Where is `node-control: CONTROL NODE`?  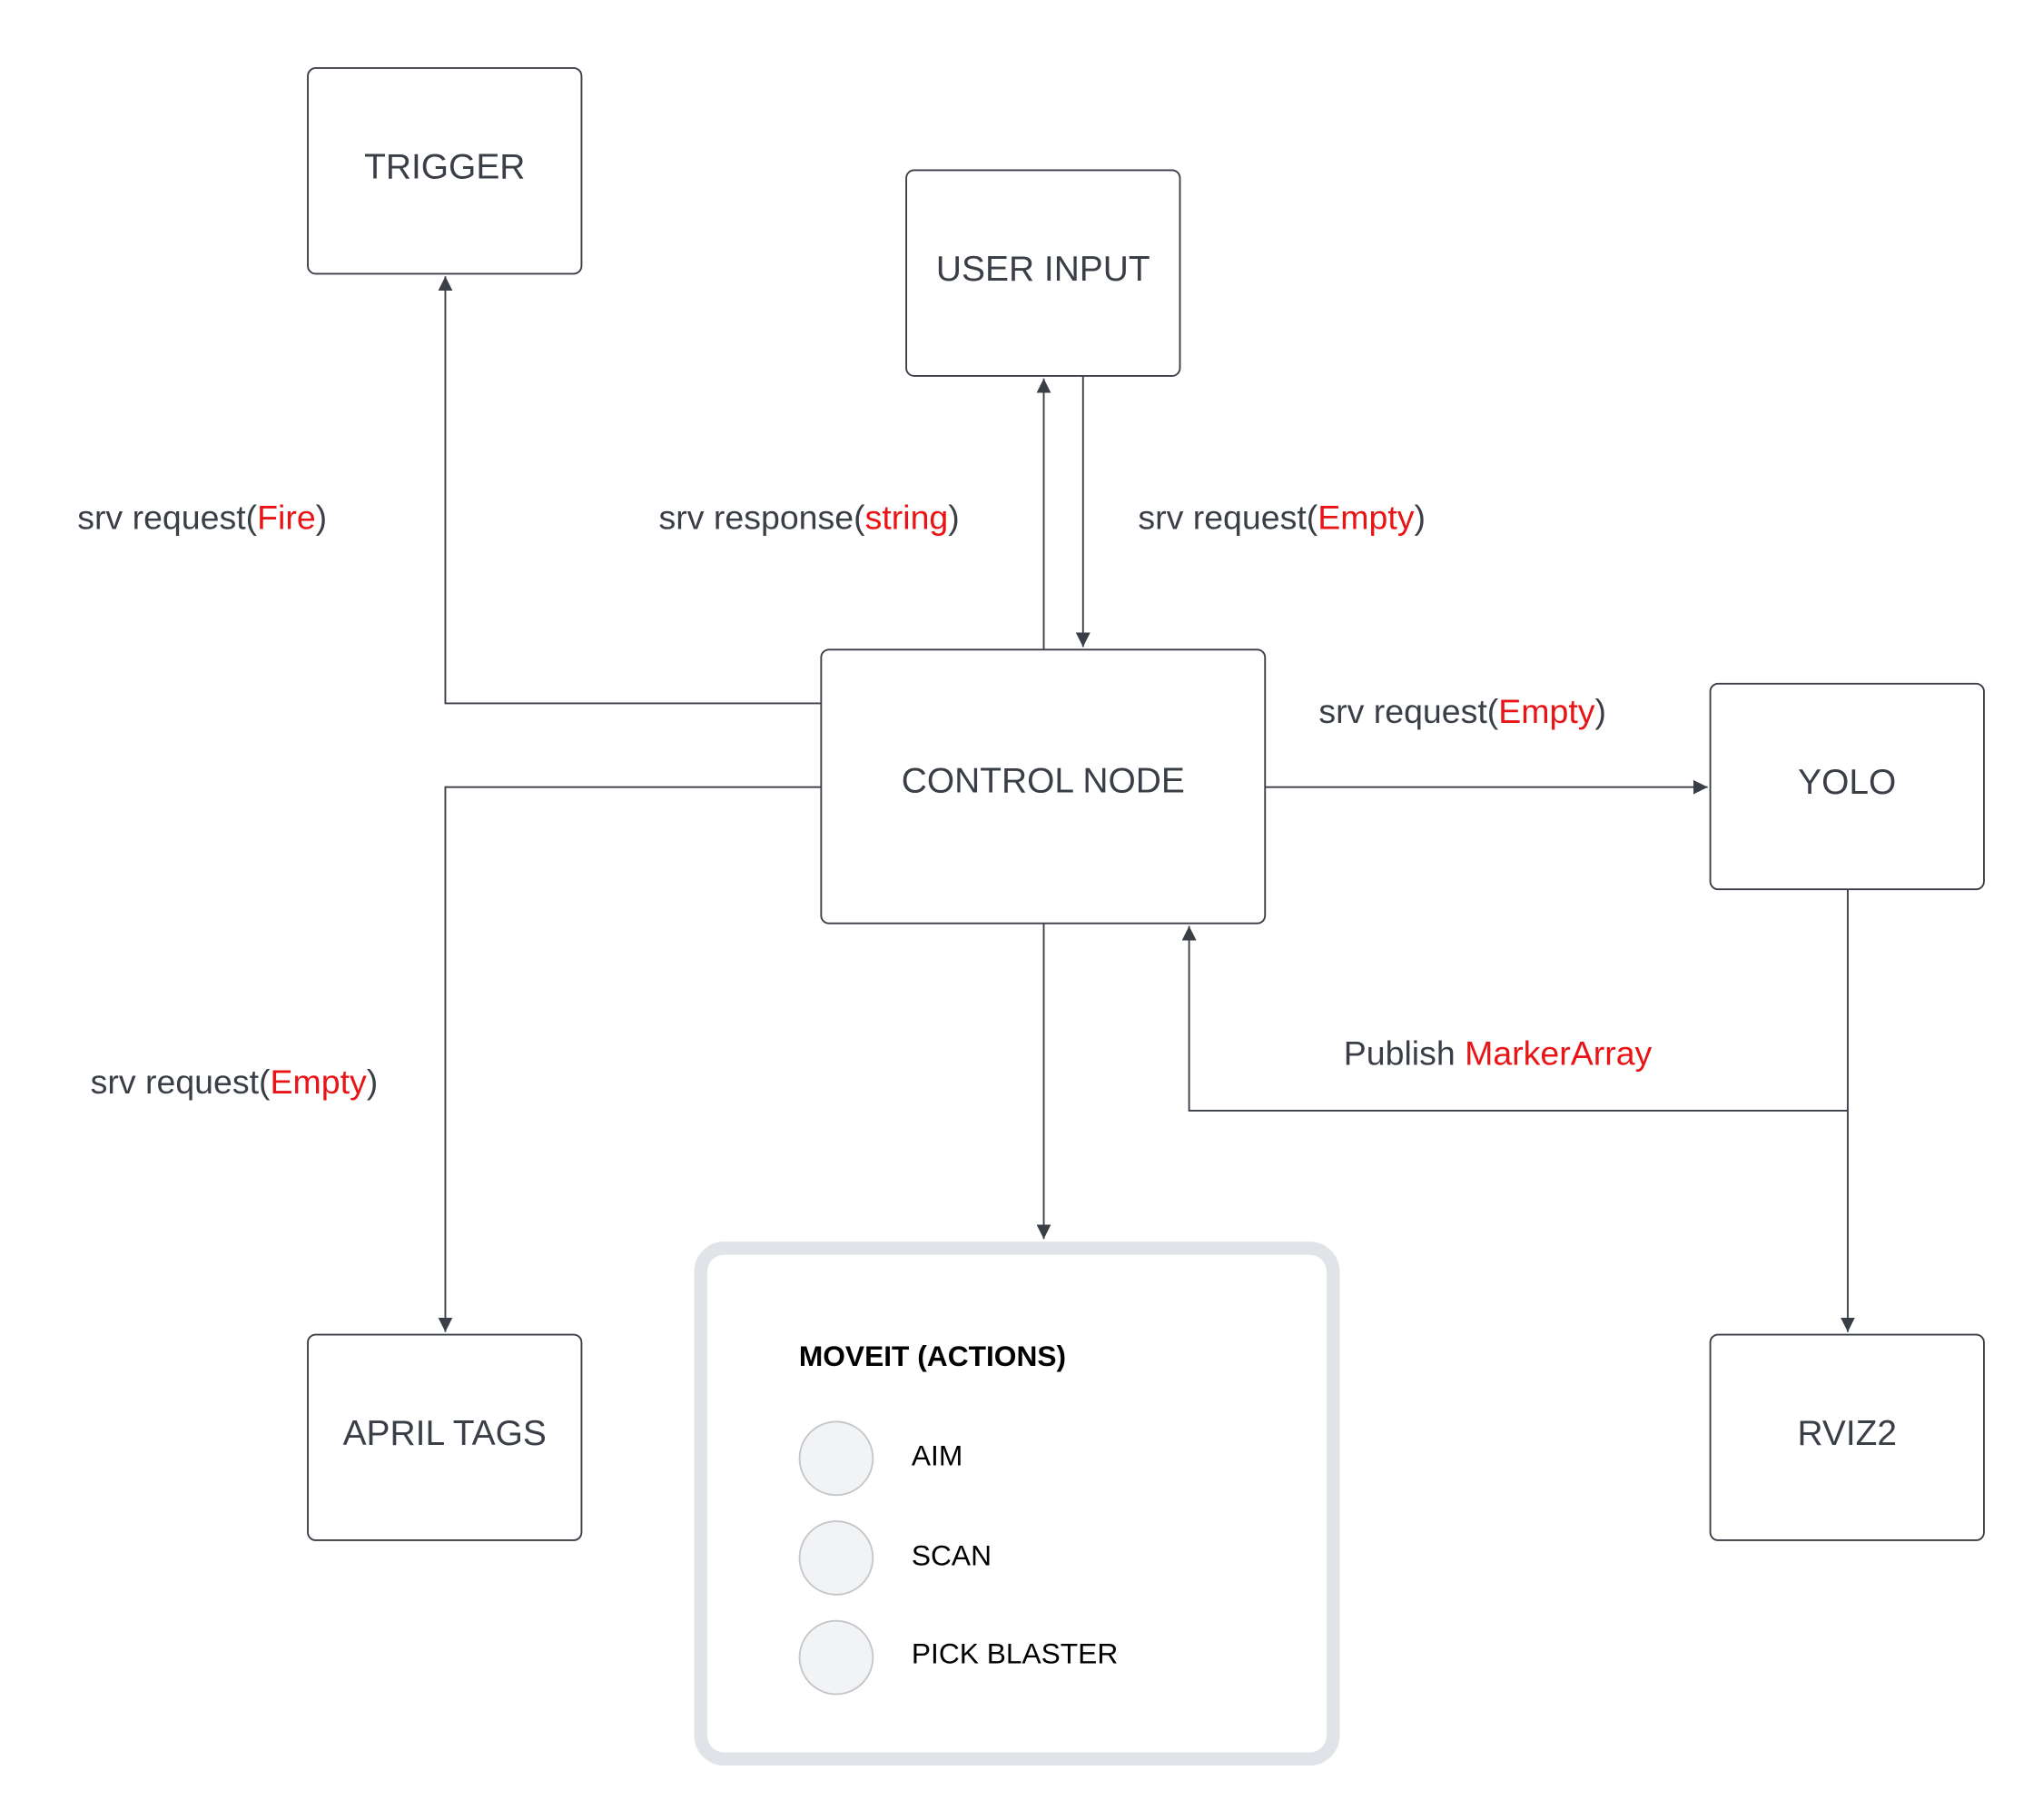
node-control: CONTROL NODE is located at coordinates (1043, 786).